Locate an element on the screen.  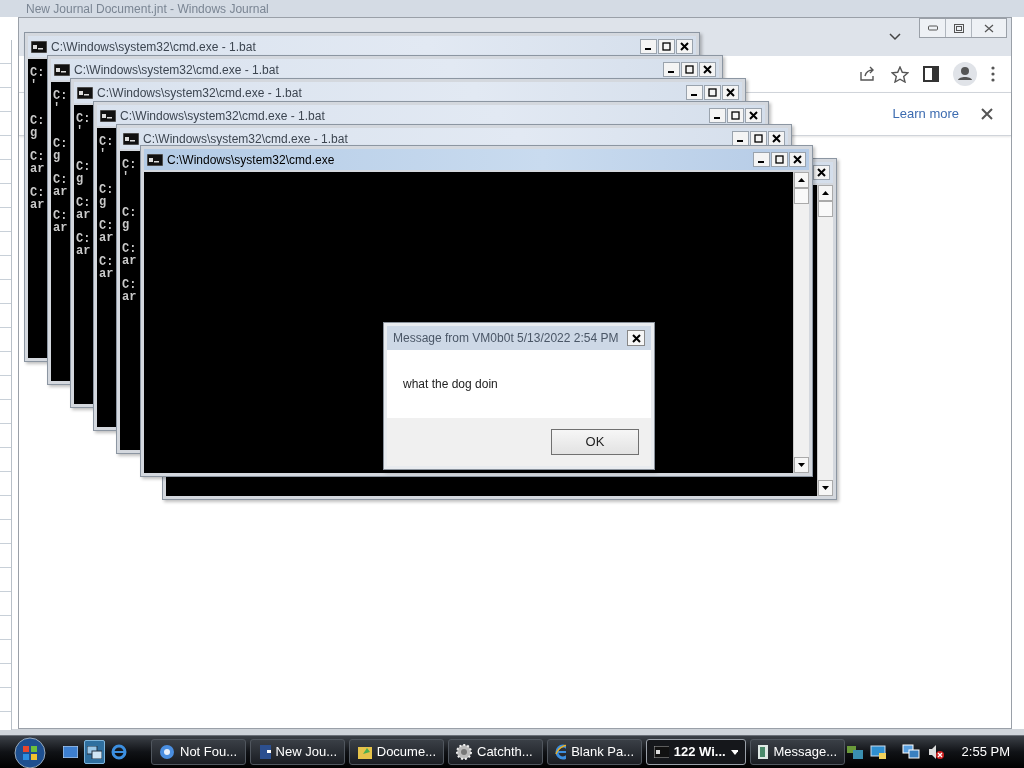
side-panel-icon is located at coordinates (931, 74).